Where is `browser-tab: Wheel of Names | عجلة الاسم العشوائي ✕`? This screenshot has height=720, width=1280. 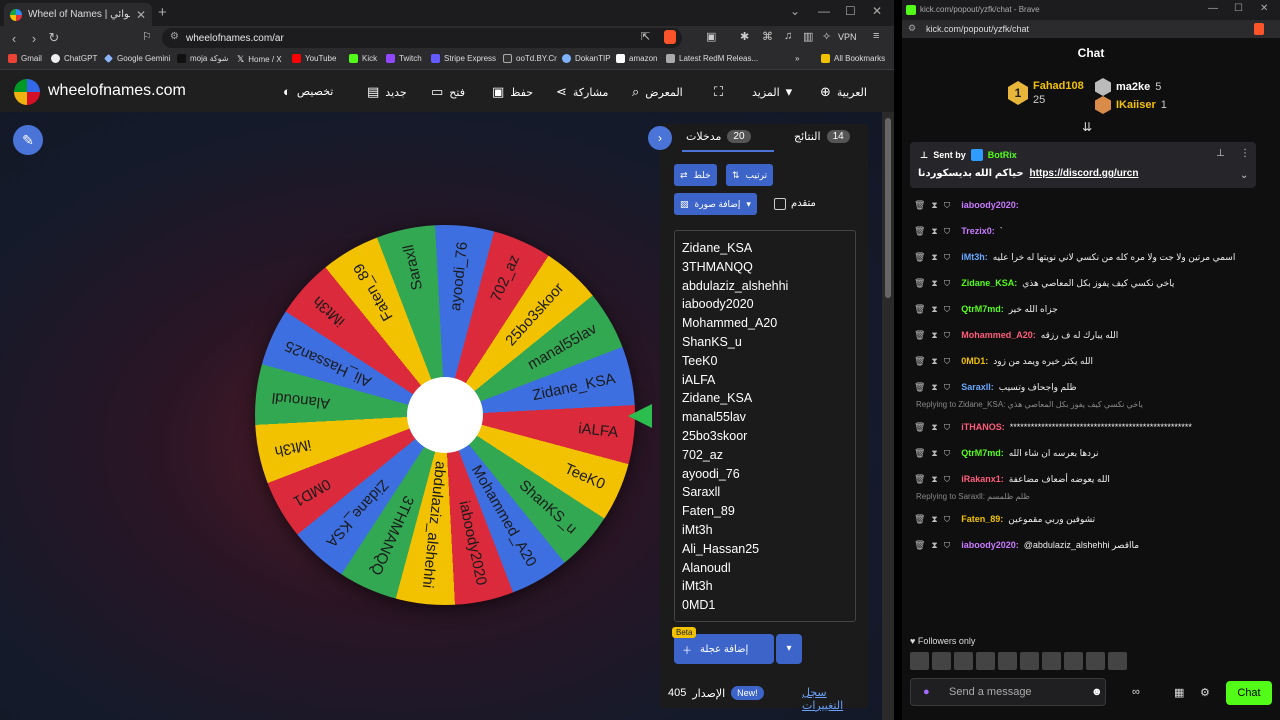 browser-tab: Wheel of Names | عجلة الاسم العشوائي ✕ is located at coordinates (78, 14).